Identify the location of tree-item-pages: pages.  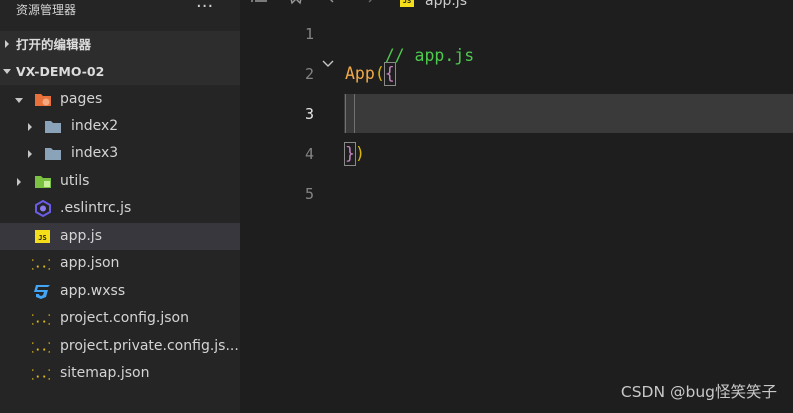
(120, 99).